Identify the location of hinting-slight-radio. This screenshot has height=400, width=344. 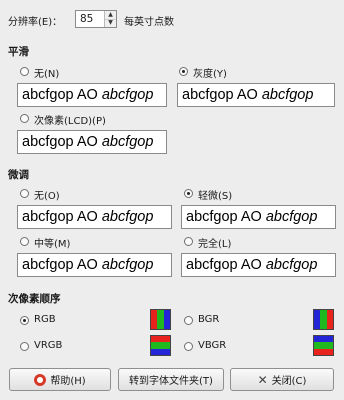
(188, 193).